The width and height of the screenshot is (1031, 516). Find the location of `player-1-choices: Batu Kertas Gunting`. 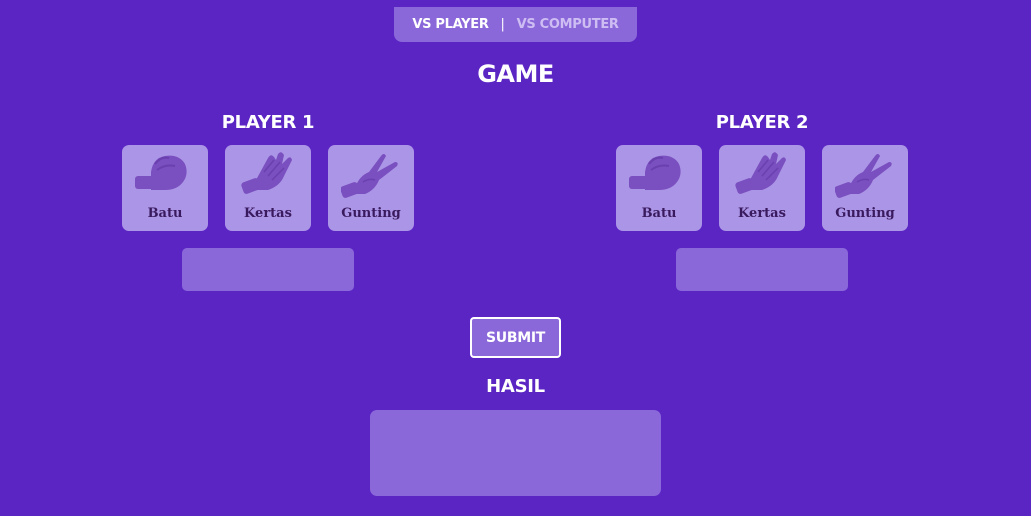

player-1-choices: Batu Kertas Gunting is located at coordinates (268, 188).